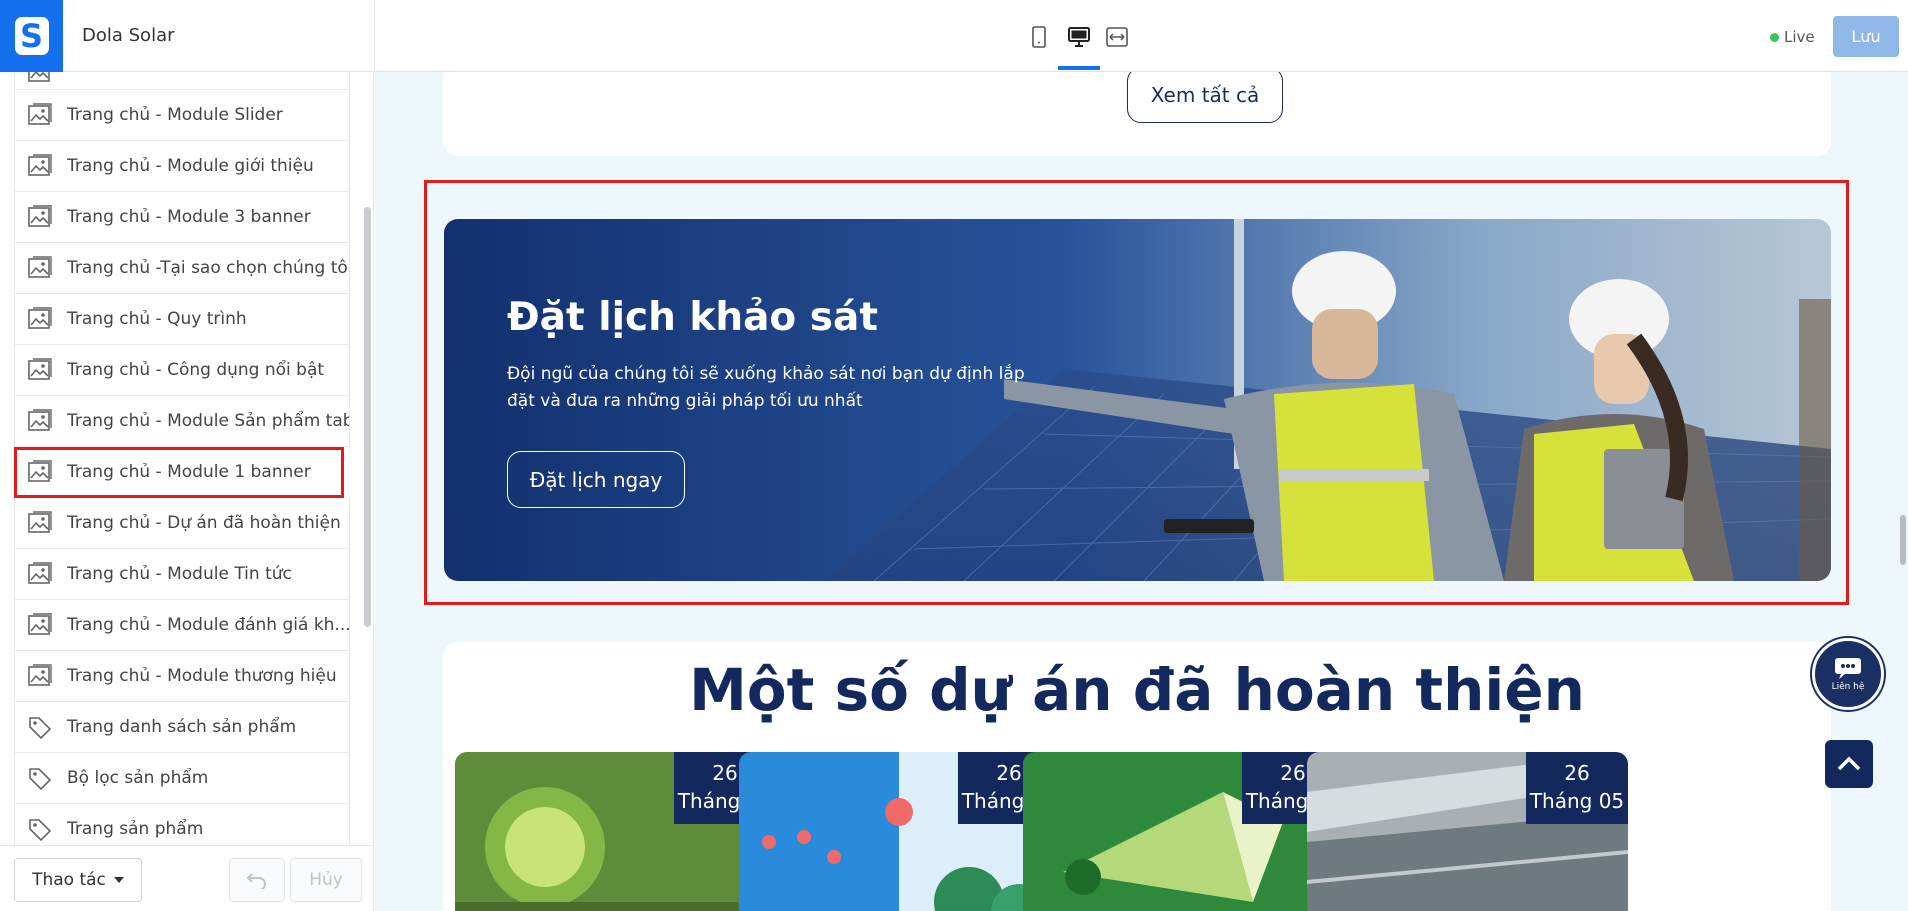  I want to click on undo-icon, so click(256, 881).